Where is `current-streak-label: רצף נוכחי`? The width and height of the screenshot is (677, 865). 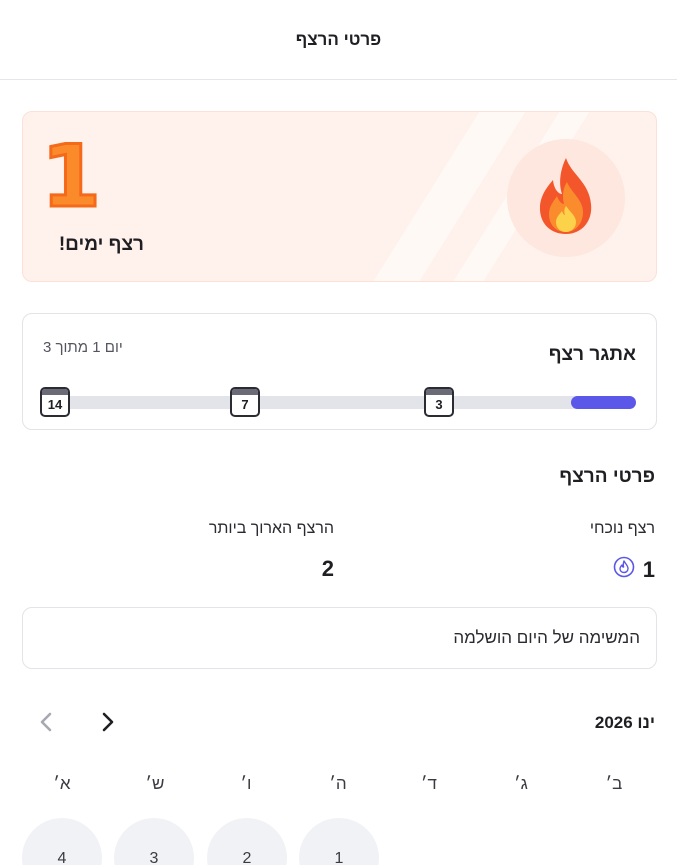 current-streak-label: רצף נוכחי is located at coordinates (622, 528).